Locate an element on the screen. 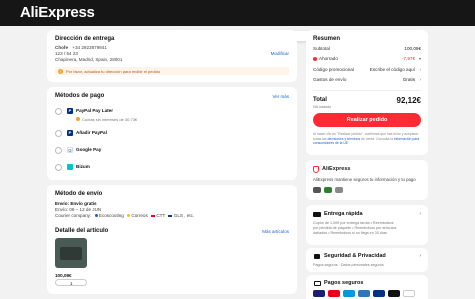 This screenshot has width=475, height=299. payment-radio-google-pay is located at coordinates (58, 150).